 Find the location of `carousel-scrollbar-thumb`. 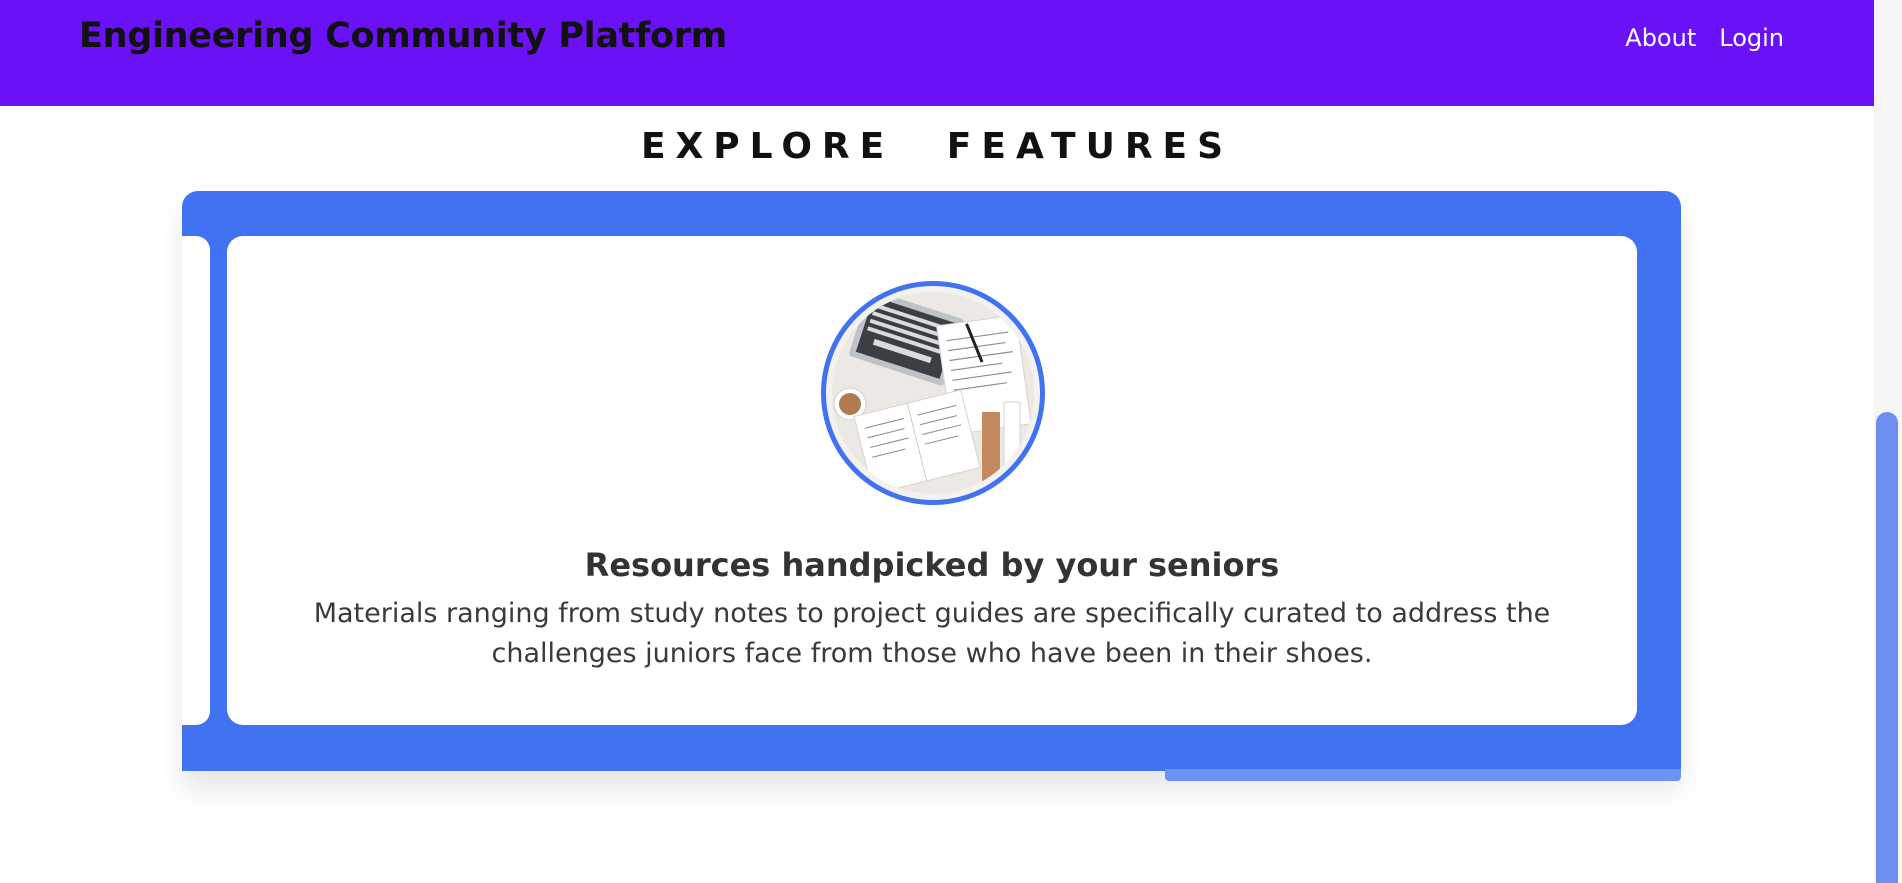

carousel-scrollbar-thumb is located at coordinates (1423, 775).